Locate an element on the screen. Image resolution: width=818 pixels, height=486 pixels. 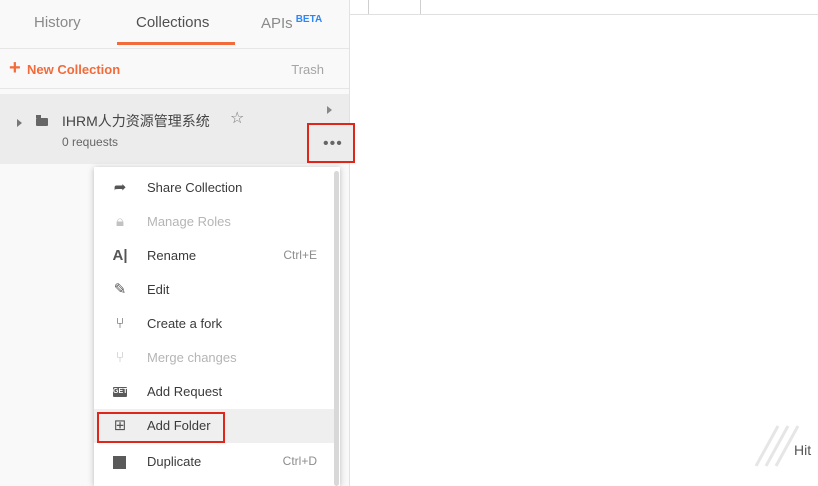
menu-item-label: Share Collection is located at coordinates (195, 187).